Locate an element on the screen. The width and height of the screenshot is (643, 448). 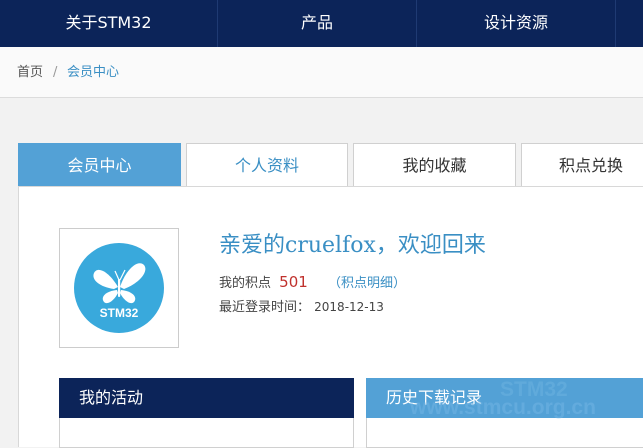
avatar: STM32 is located at coordinates (119, 288).